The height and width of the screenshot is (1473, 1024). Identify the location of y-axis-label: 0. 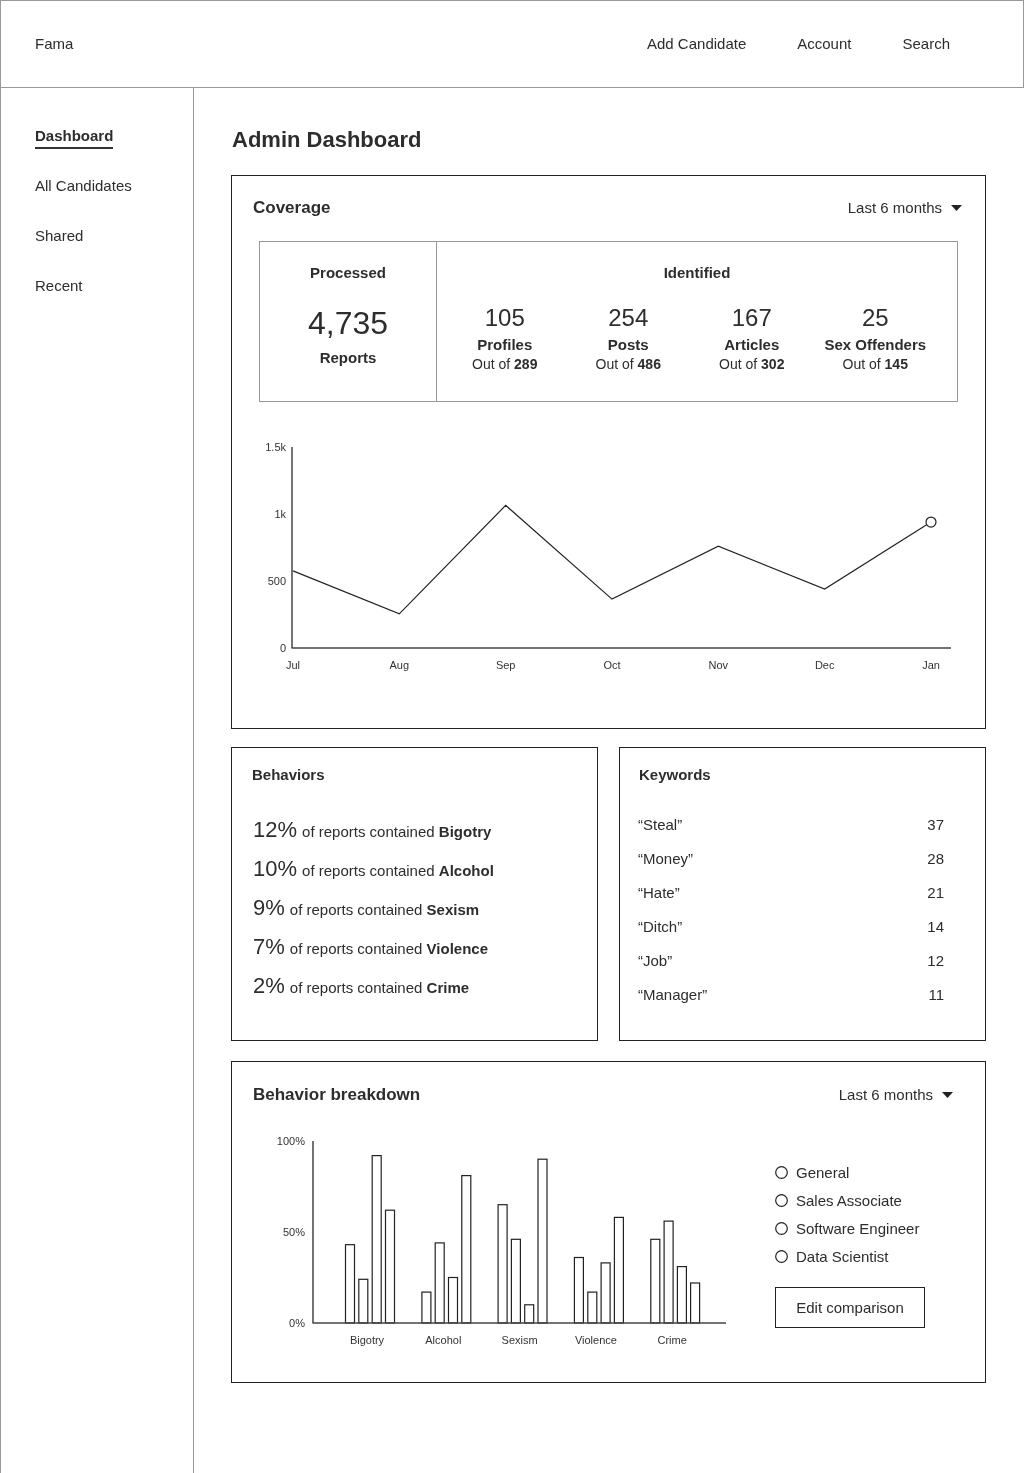
(282, 648).